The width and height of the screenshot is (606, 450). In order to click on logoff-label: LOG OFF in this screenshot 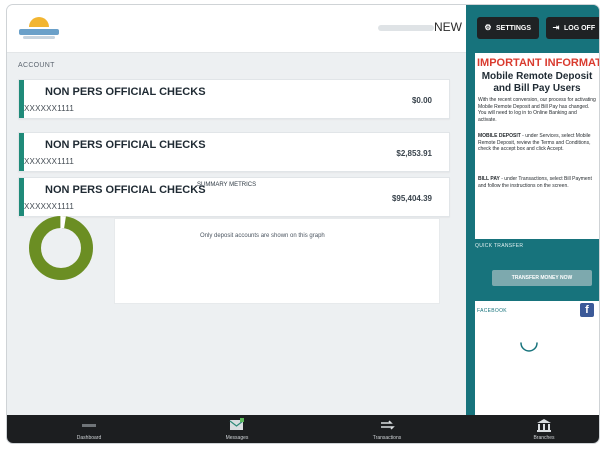, I will do `click(580, 28)`.